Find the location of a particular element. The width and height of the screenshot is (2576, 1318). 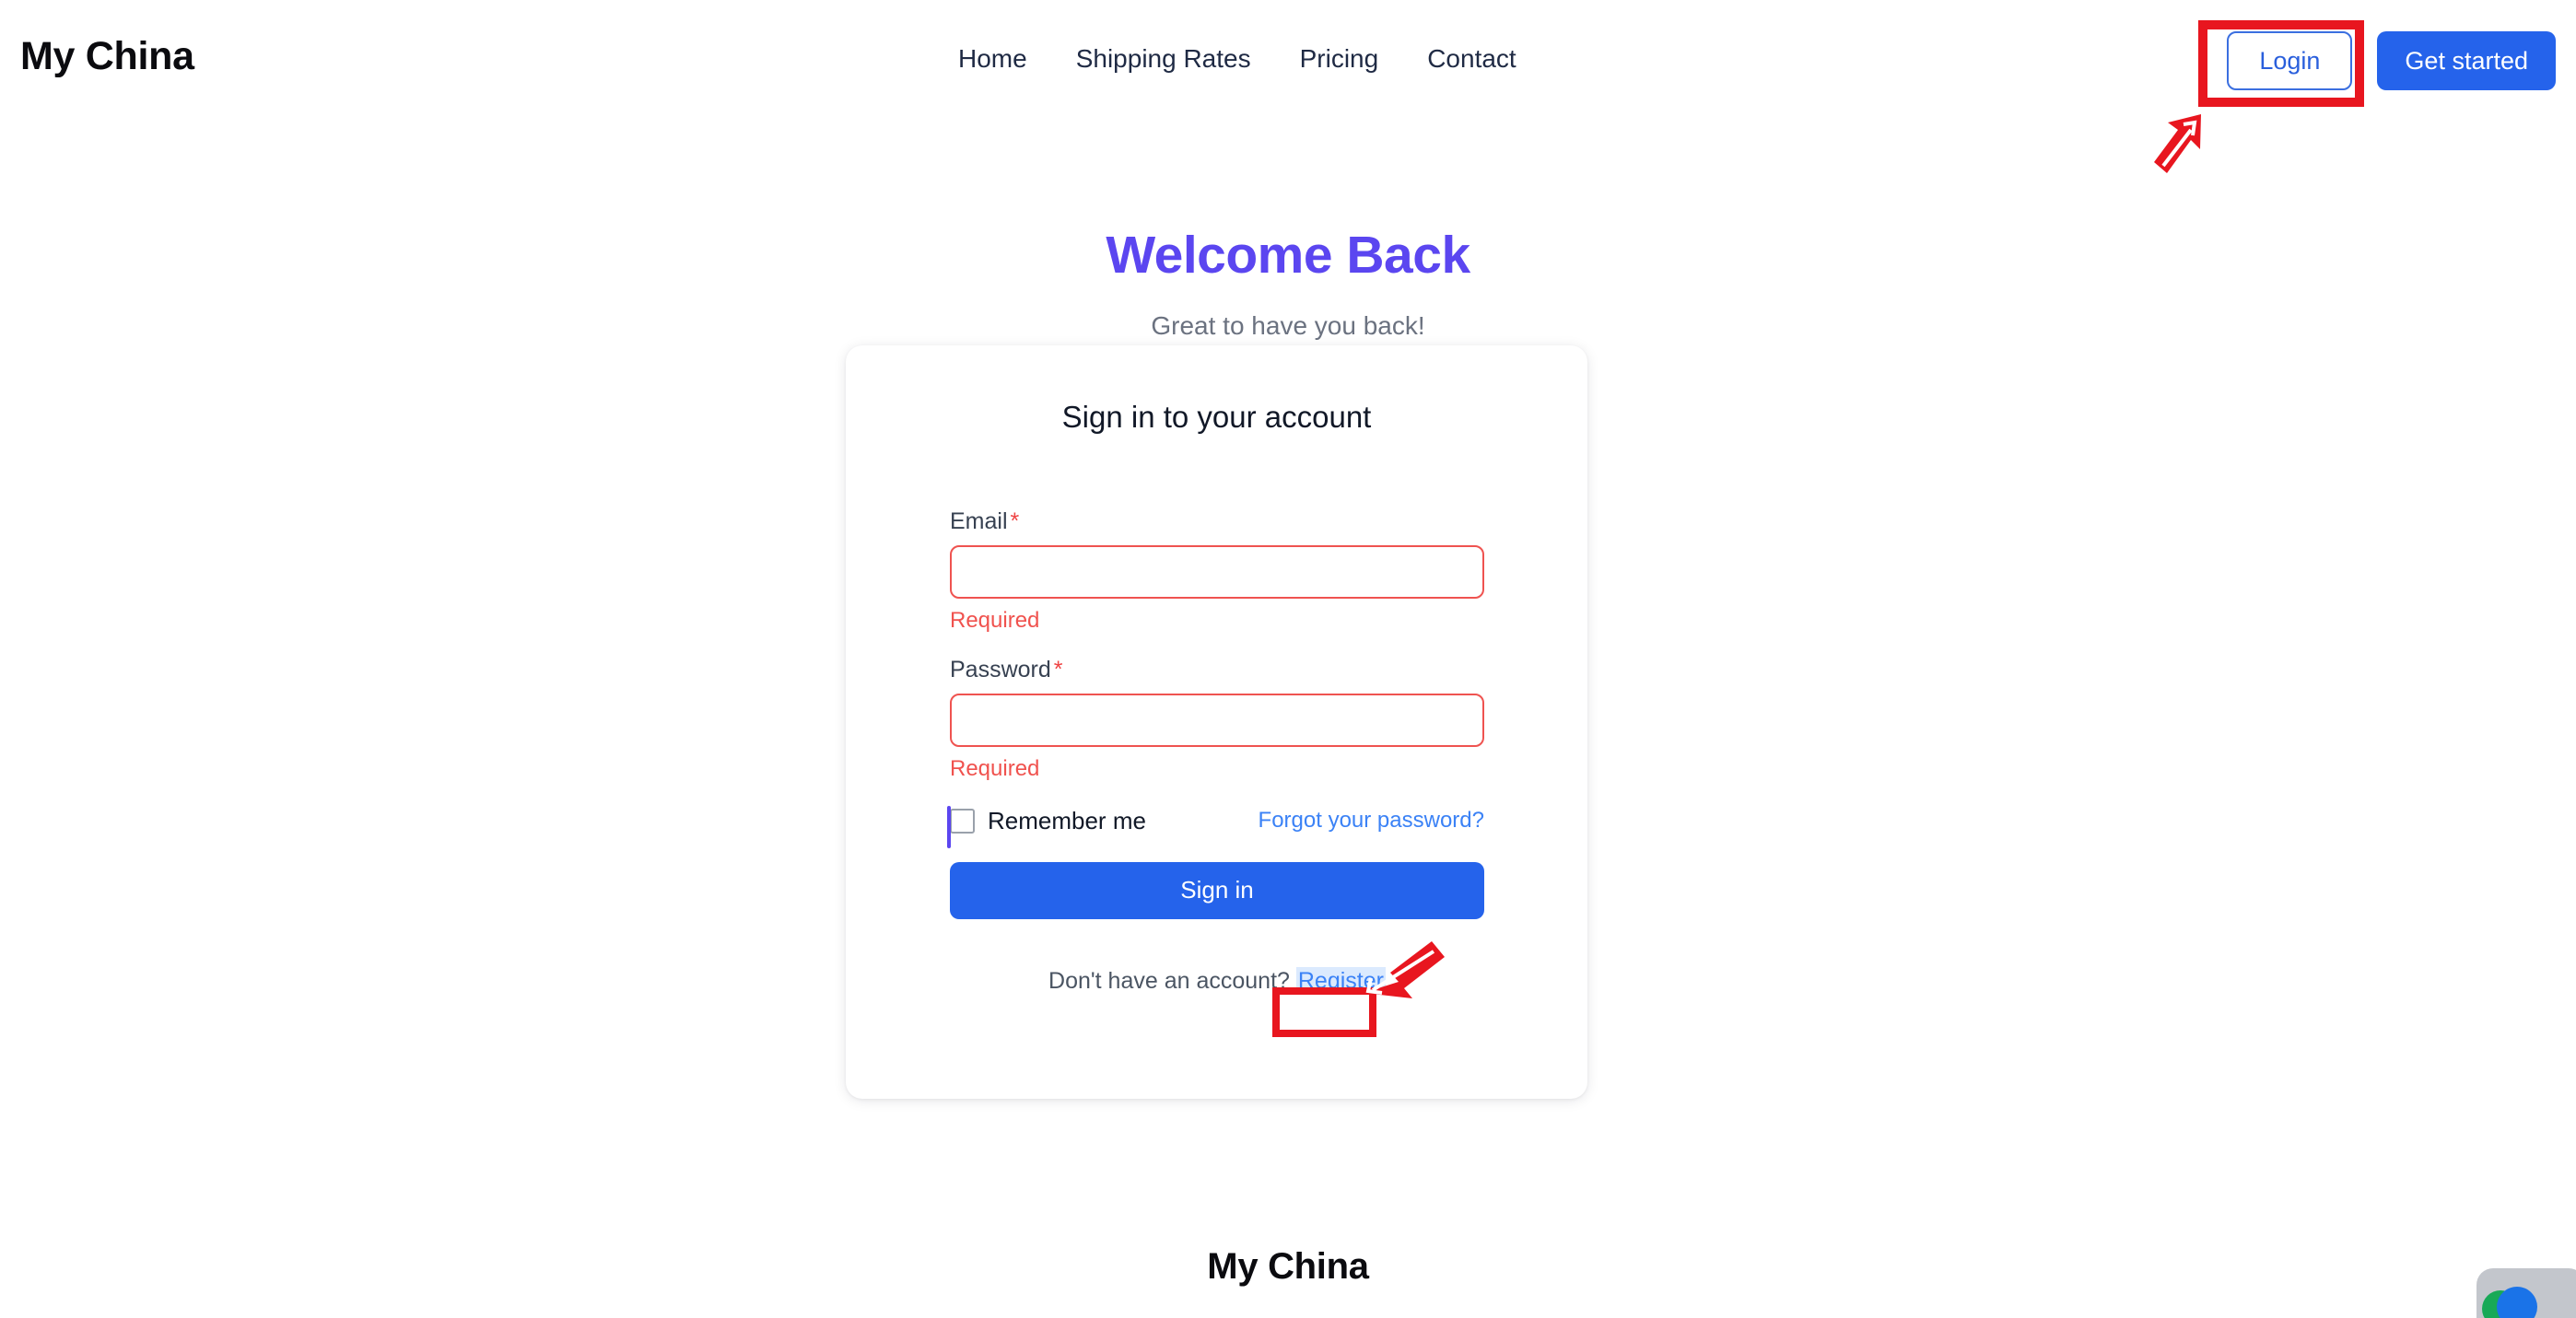

remember-me-checkbox is located at coordinates (961, 826).